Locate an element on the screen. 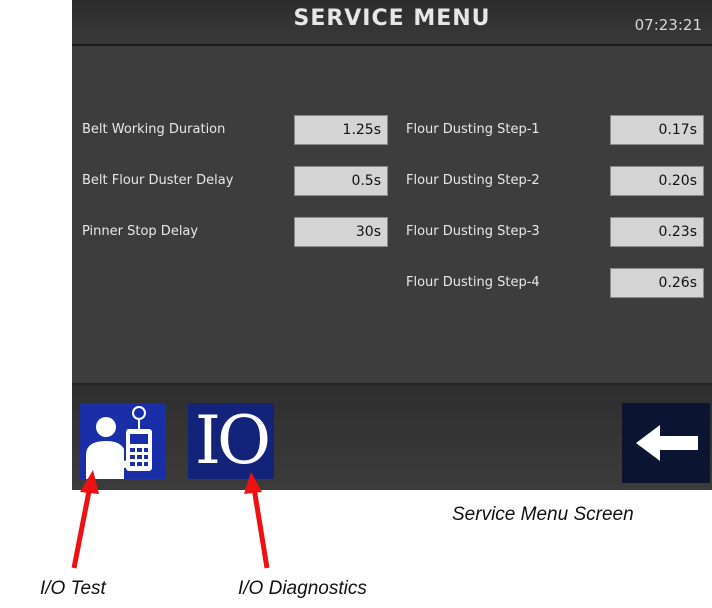 Image resolution: width=712 pixels, height=608 pixels. param-label-flour-dusting-step-2: Flour Dusting Step-2 is located at coordinates (473, 180).